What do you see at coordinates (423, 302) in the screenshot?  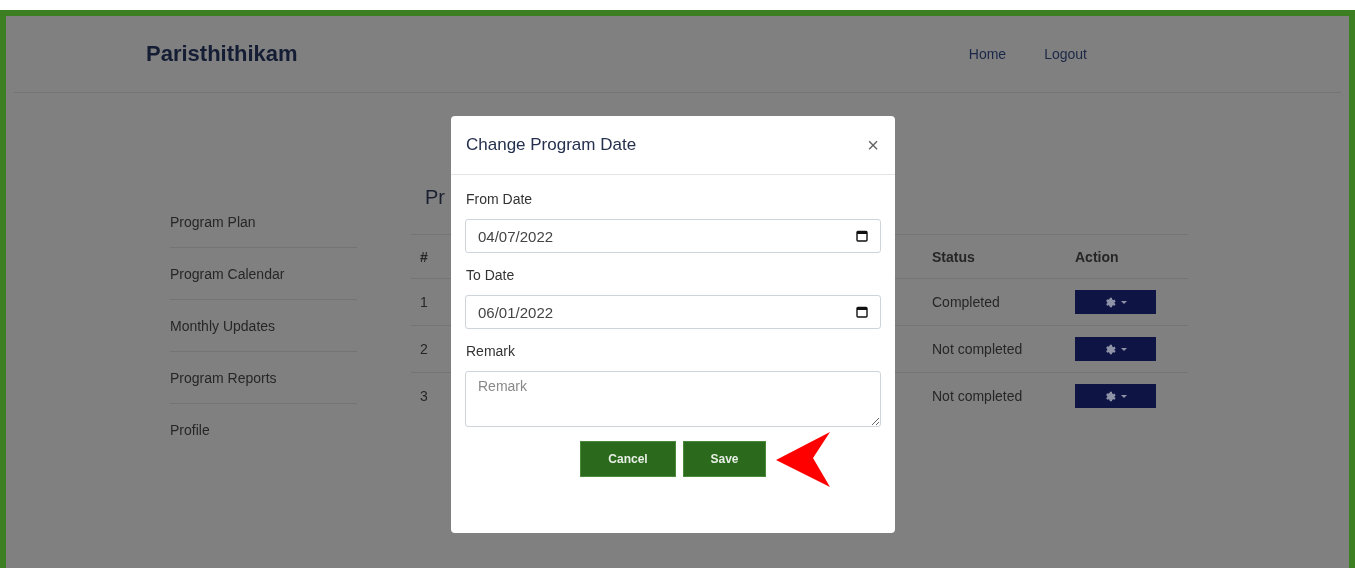 I see `table-cell-text: 1` at bounding box center [423, 302].